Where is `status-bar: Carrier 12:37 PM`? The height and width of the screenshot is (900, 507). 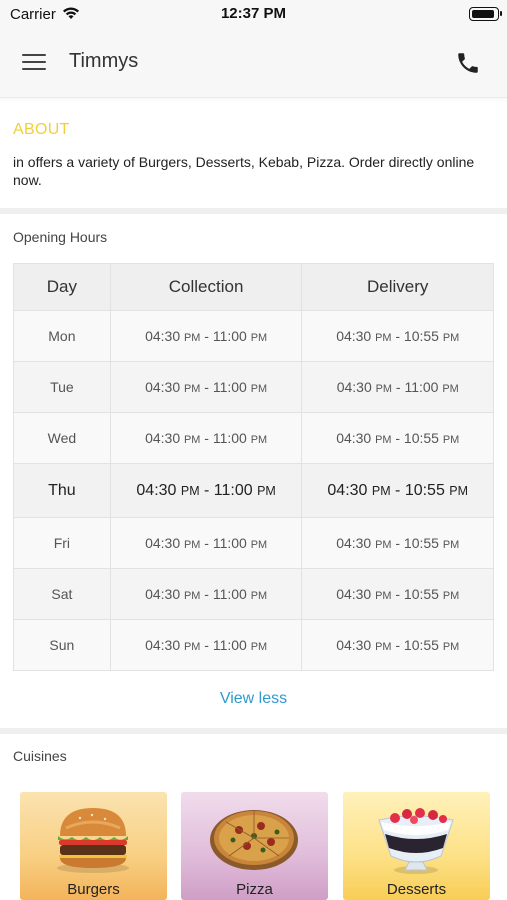 status-bar: Carrier 12:37 PM is located at coordinates (253, 14).